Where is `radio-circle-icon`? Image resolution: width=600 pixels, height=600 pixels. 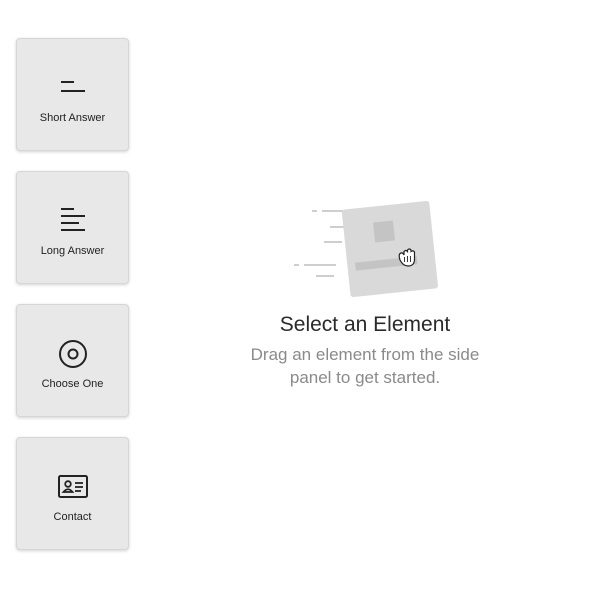
radio-circle-icon is located at coordinates (72, 354).